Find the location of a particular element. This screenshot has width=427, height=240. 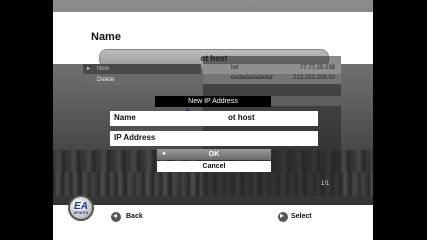

name-field: Name ot host is located at coordinates (214, 118).